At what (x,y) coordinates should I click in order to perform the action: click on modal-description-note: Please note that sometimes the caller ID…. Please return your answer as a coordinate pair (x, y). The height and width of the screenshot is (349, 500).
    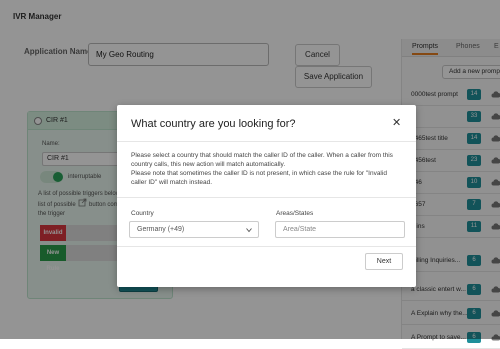
    Looking at the image, I should click on (259, 178).